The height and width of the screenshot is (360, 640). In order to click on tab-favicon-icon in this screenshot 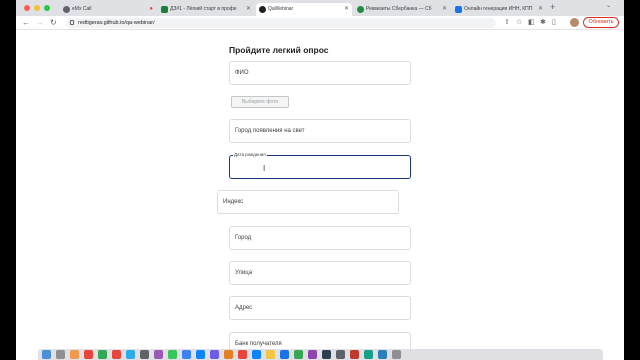, I will do `click(66, 9)`.